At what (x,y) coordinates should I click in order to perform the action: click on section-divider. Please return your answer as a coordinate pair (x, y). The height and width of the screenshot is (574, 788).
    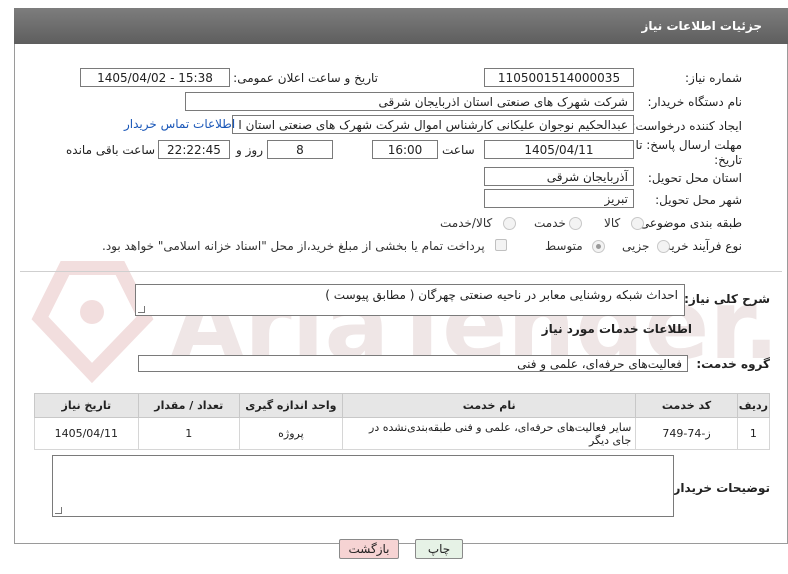
    Looking at the image, I should click on (401, 271).